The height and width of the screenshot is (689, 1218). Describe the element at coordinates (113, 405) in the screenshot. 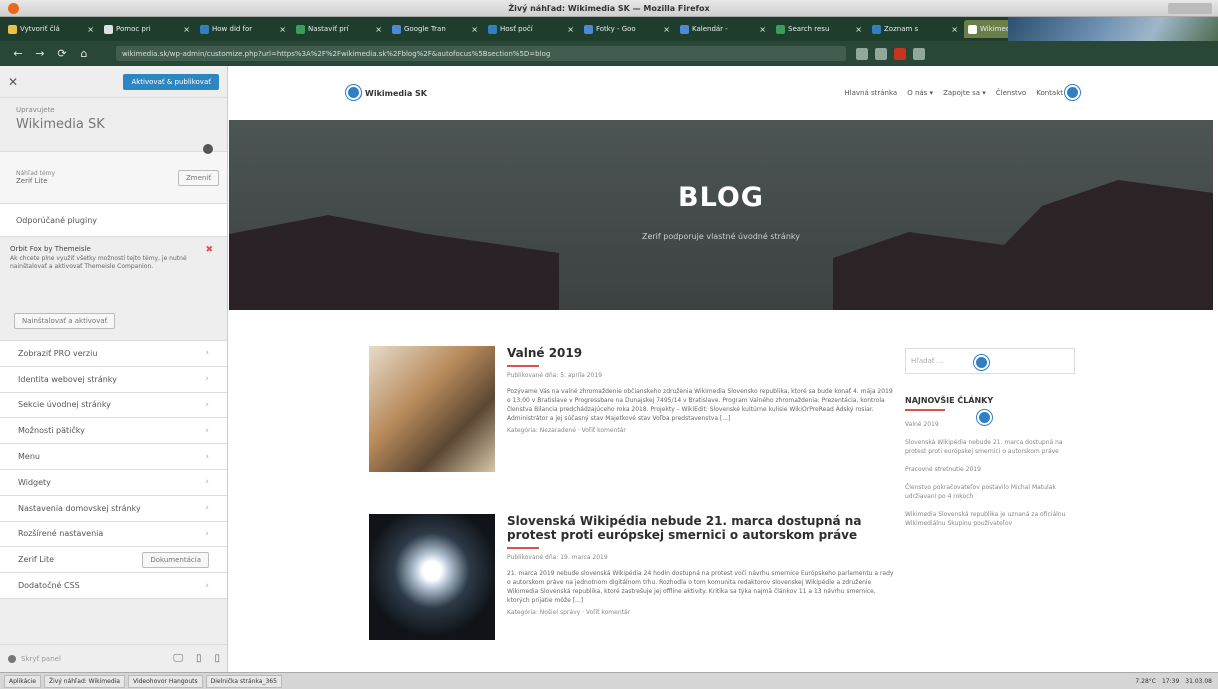

I see `panel-frontpage-sections: Sekcie úvodnej stránky ›` at that location.